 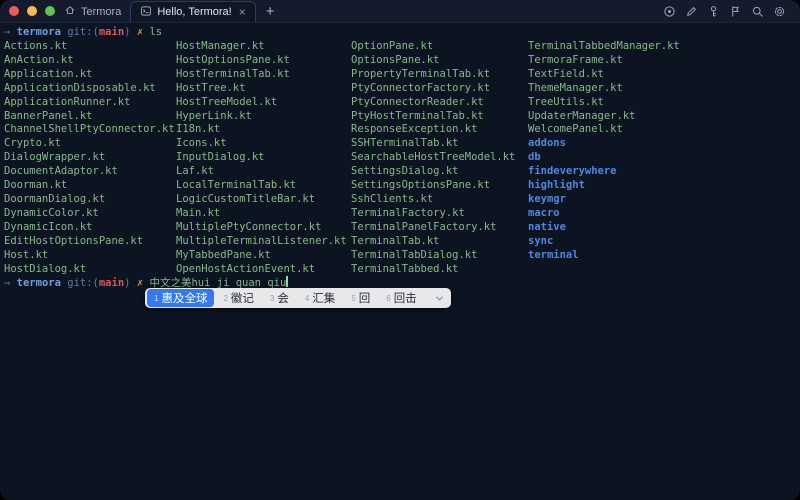 I want to click on file-entry: TerminalPanelFactory.kt, so click(x=424, y=226).